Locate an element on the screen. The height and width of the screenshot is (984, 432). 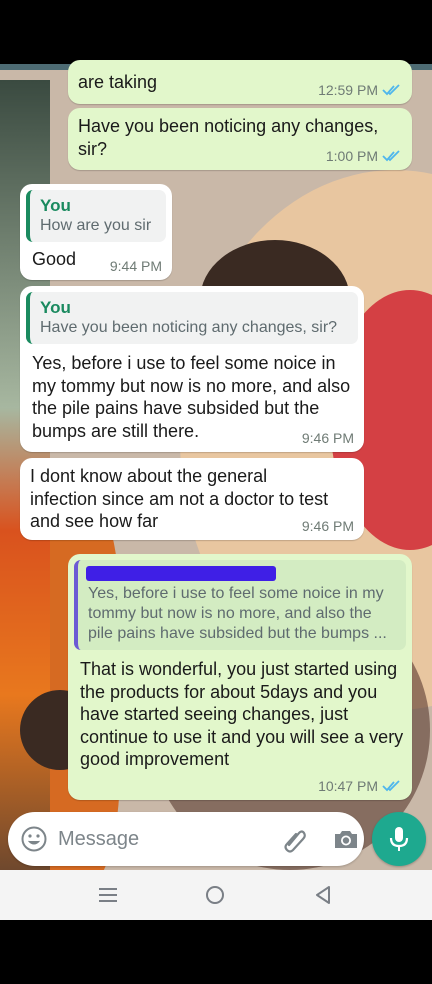
quote-text: How are you sir is located at coordinates (96, 225).